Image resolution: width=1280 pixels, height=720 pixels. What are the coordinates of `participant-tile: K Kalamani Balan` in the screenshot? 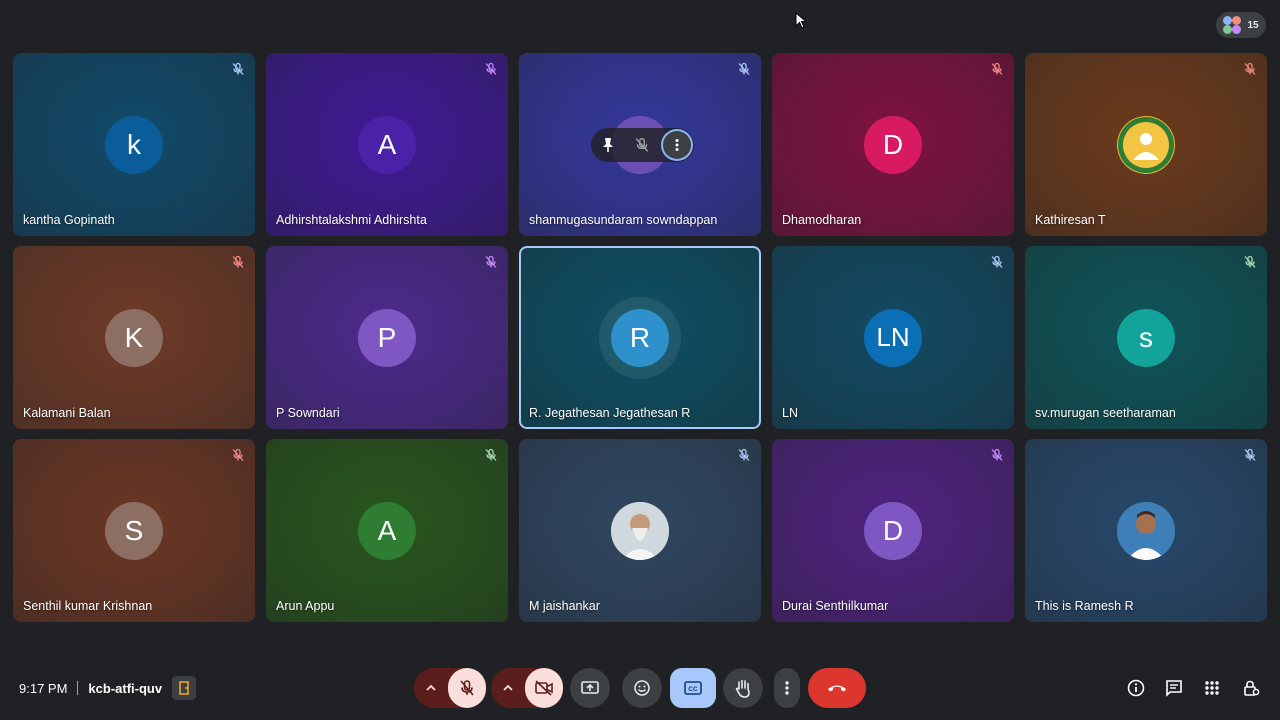 It's located at (134, 337).